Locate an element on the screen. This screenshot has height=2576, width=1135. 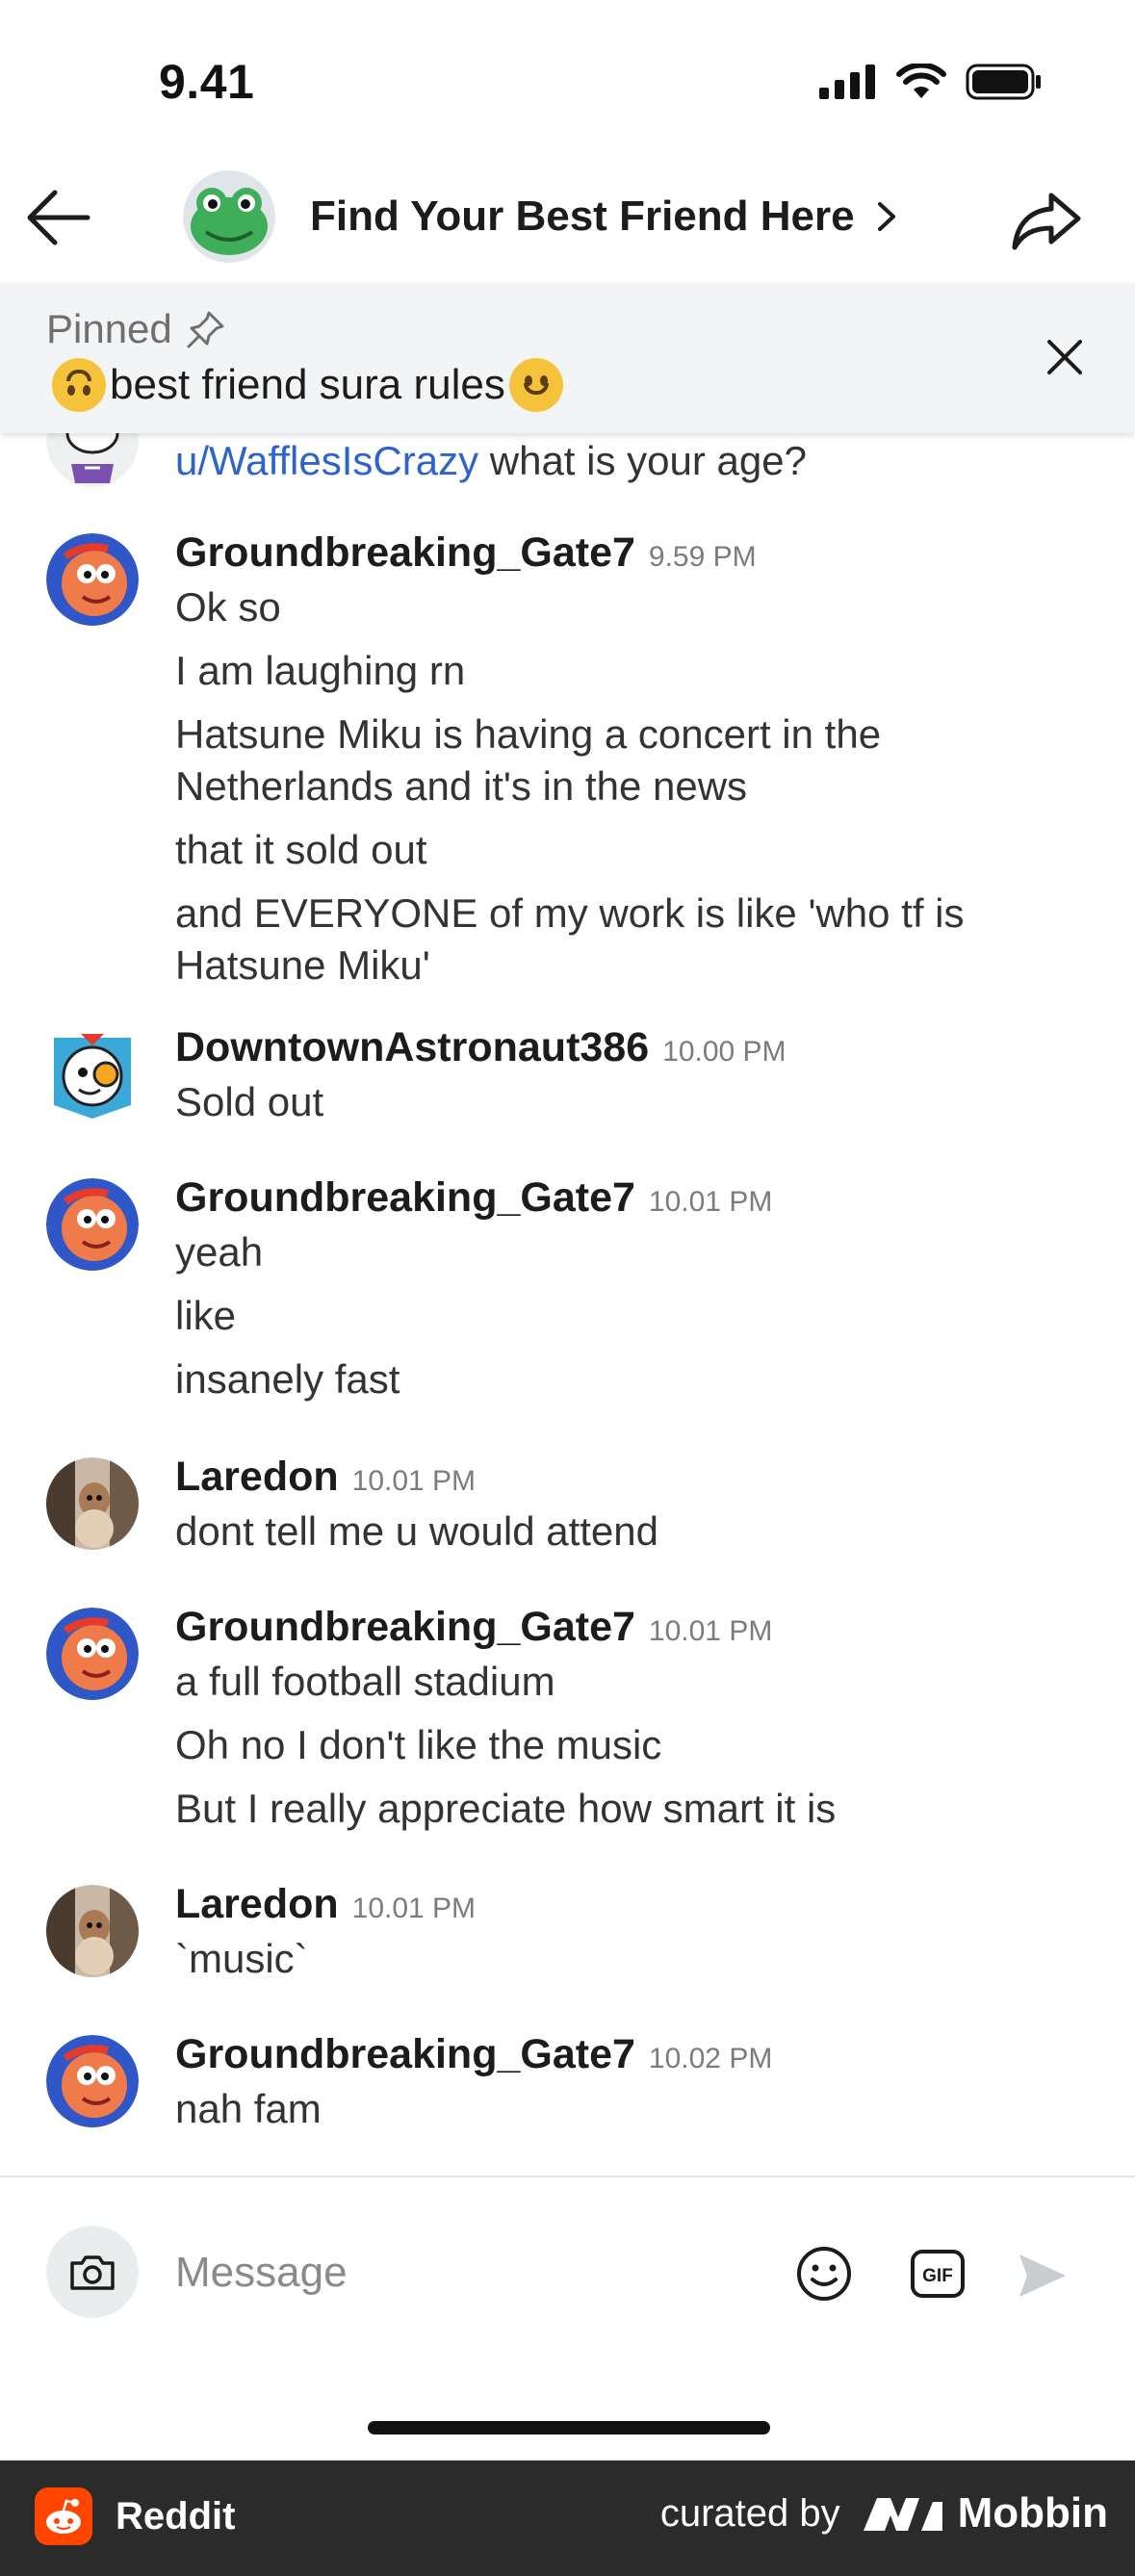
timestamp: 10.02 PM is located at coordinates (710, 2058).